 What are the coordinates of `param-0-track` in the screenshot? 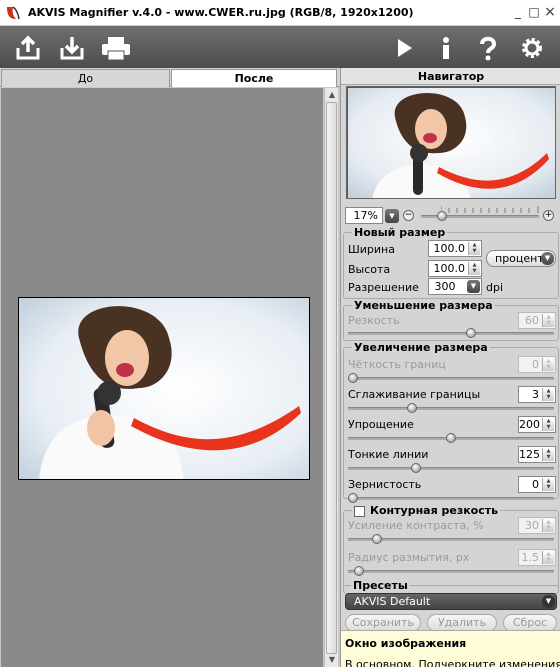 It's located at (451, 378).